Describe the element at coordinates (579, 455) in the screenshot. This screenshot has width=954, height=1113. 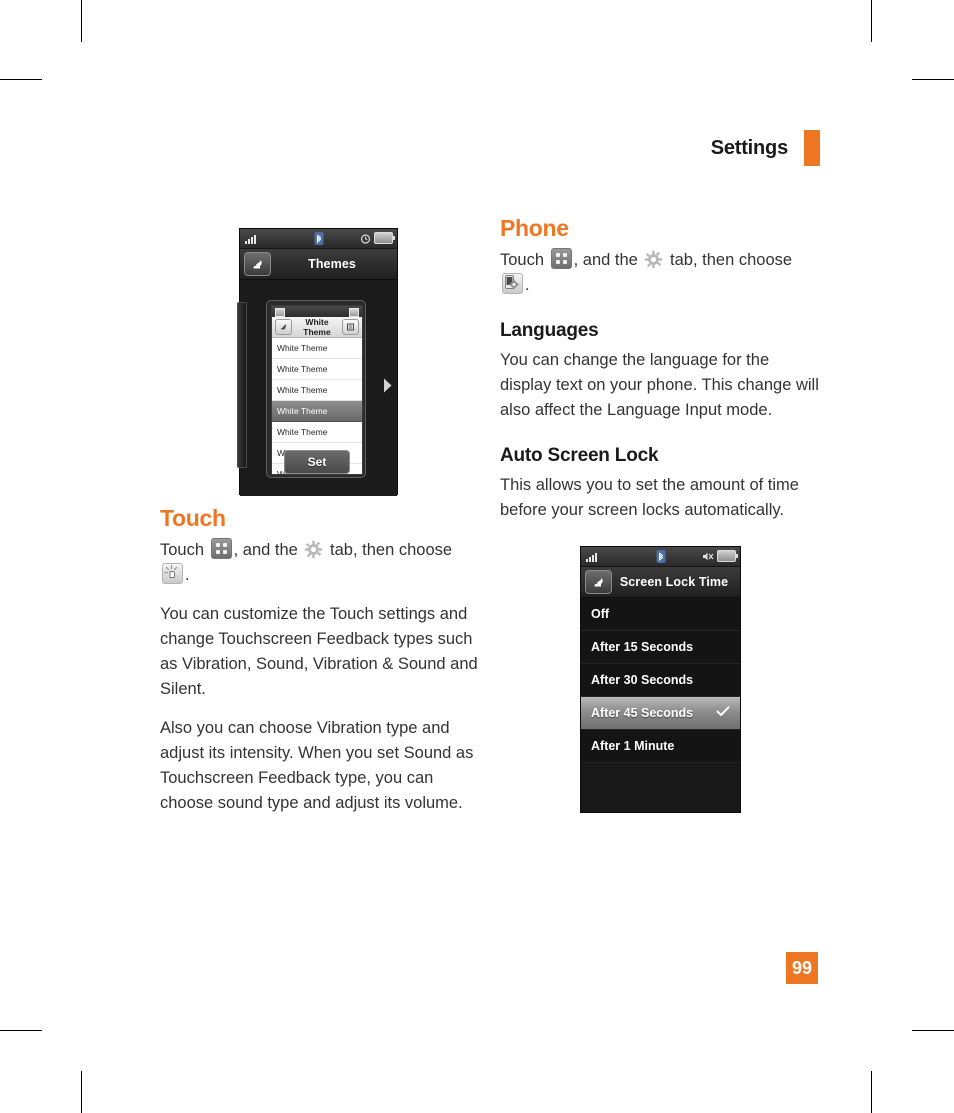
I see `auto-screen-lock-heading: Auto Screen Lock` at that location.